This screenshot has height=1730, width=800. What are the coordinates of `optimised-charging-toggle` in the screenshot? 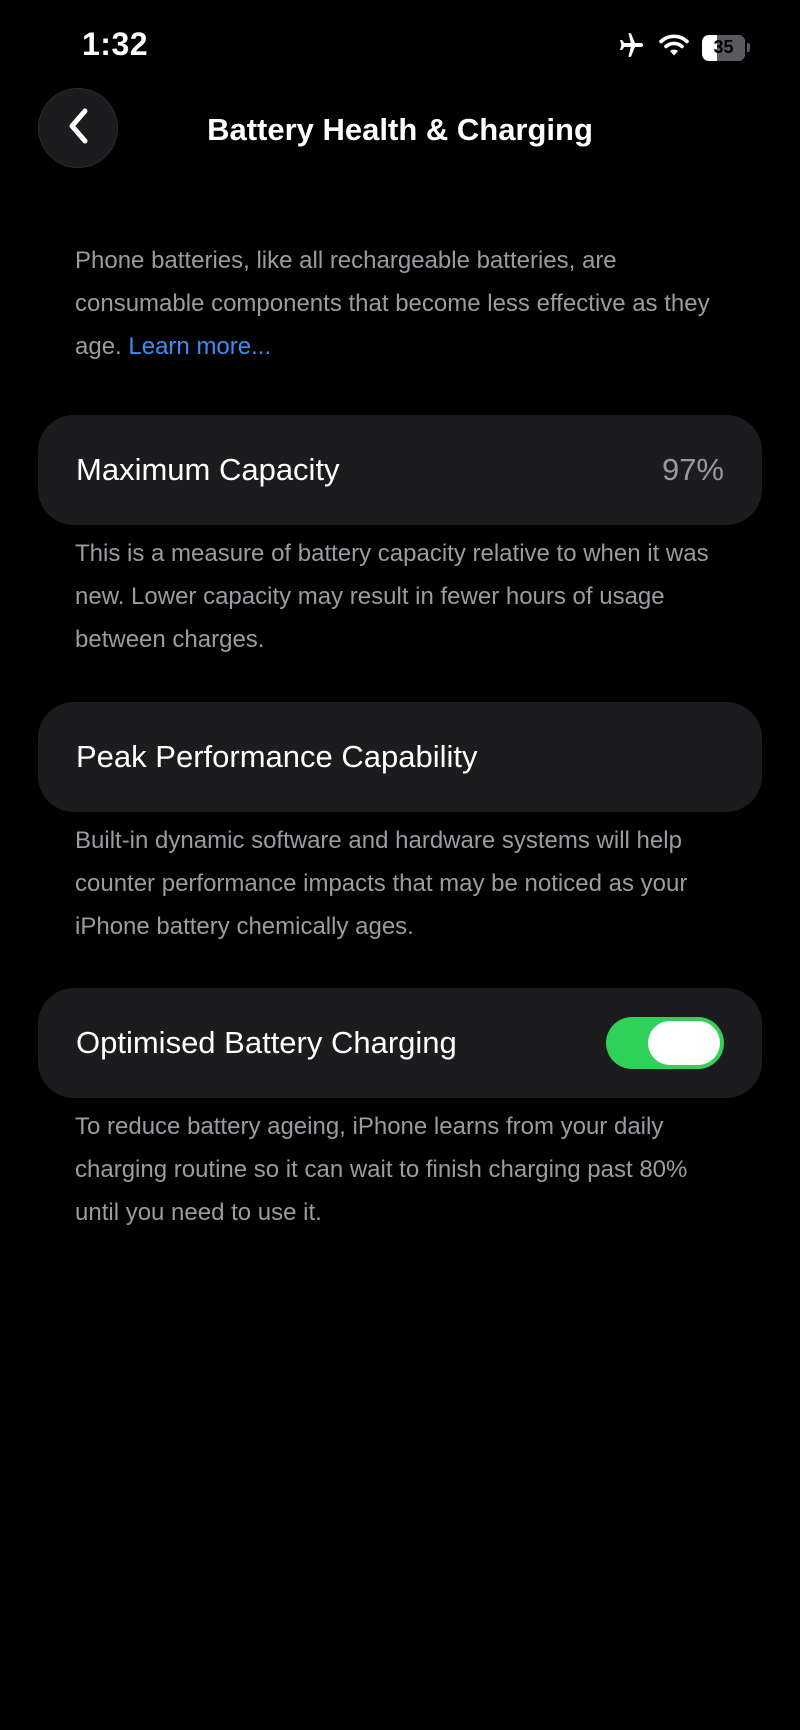 It's located at (665, 1043).